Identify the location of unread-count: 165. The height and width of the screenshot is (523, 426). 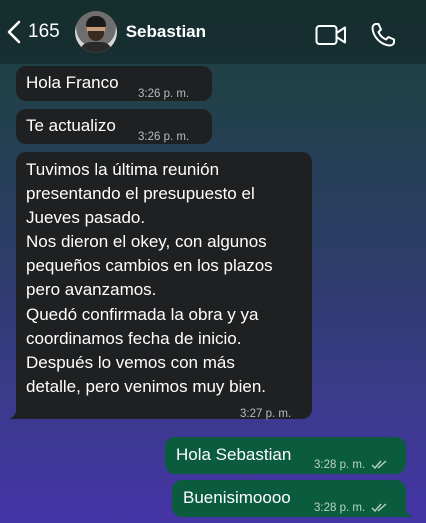
(44, 31).